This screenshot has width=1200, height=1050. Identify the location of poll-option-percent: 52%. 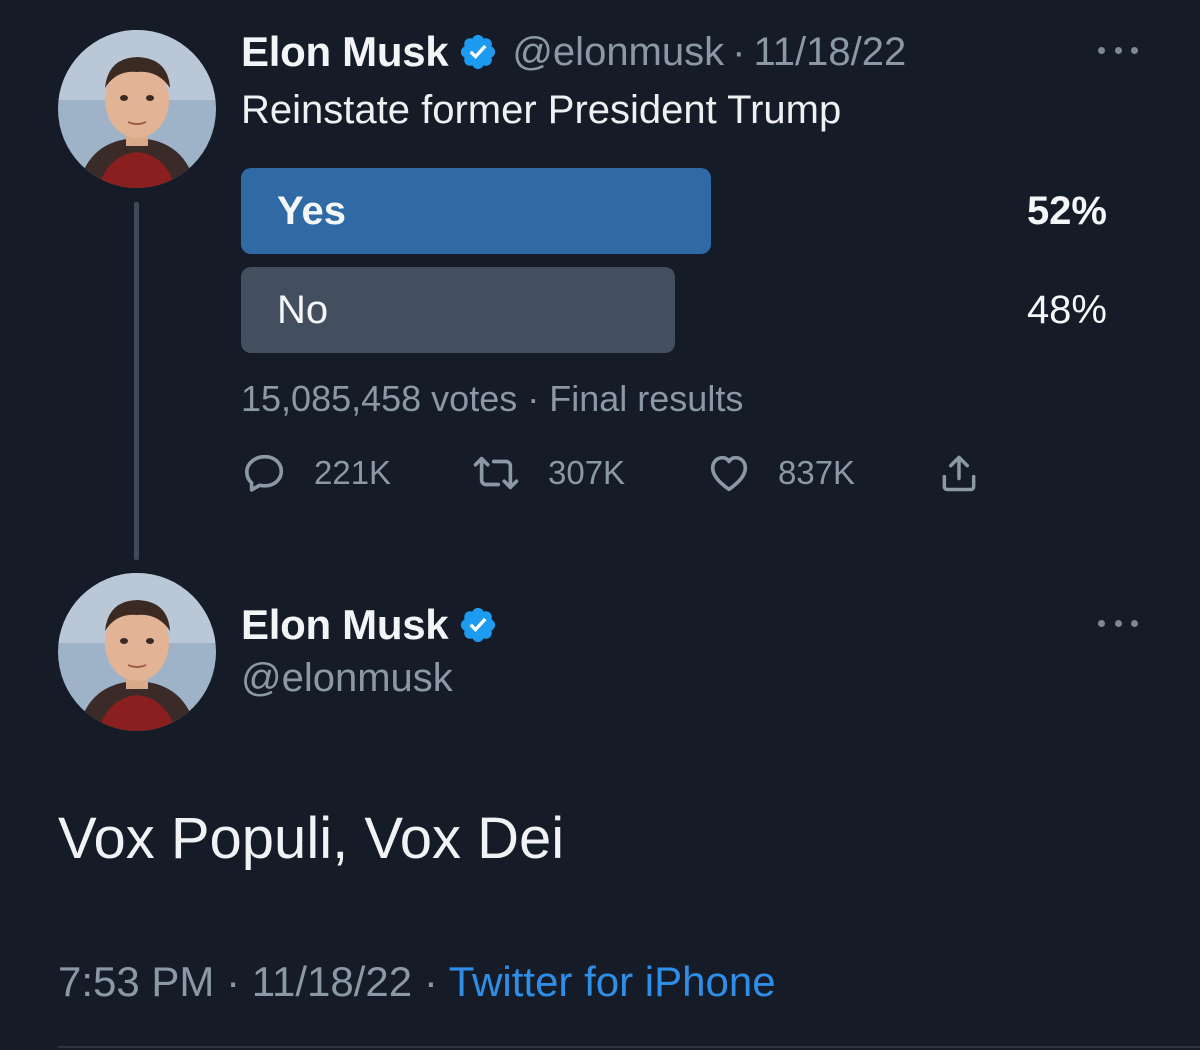
(1066, 211).